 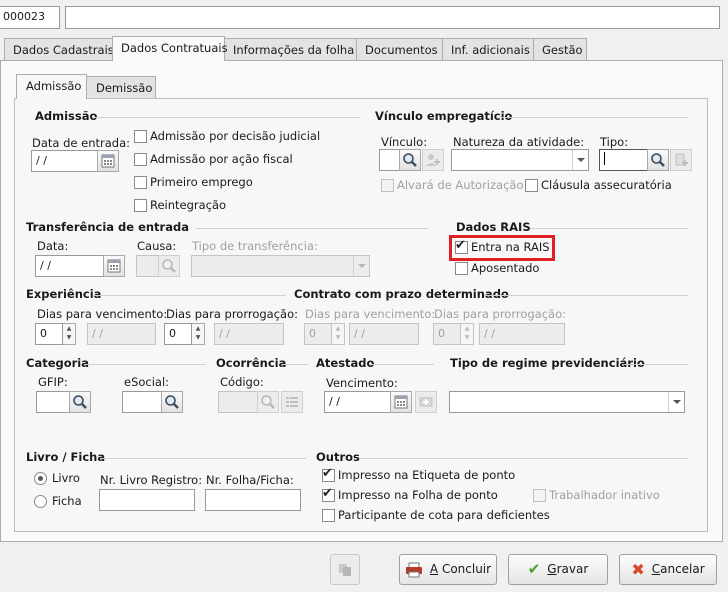 I want to click on exp-prorr-spinner: ▲ ▼, so click(x=198, y=334).